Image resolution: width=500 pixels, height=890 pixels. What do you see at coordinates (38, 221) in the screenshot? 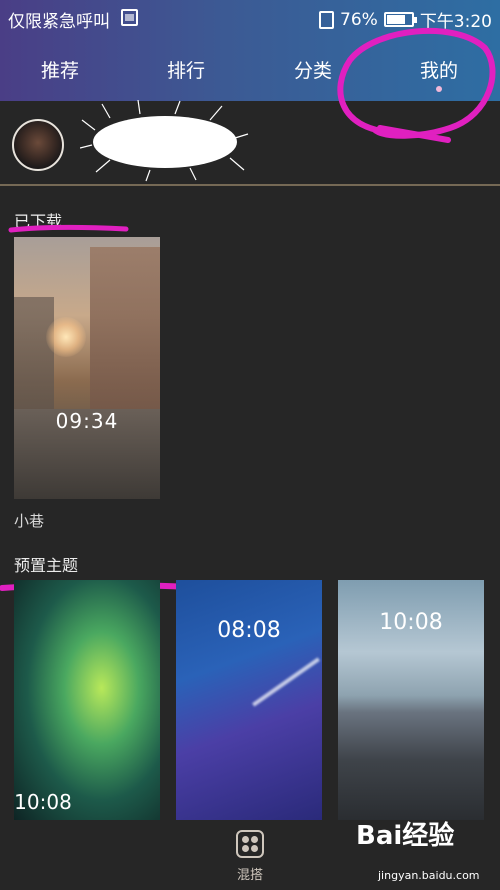
I see `section-title-downloaded: 已下载` at bounding box center [38, 221].